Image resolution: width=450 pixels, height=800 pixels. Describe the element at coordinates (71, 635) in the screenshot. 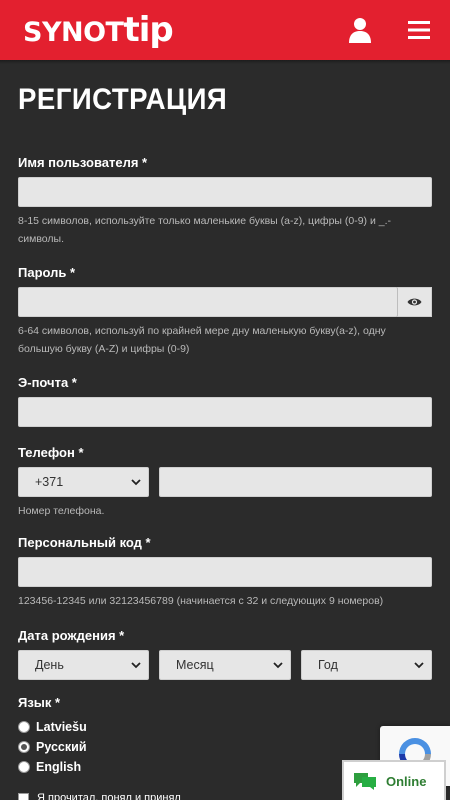

I see `birthdate-label: Дата рождения *` at that location.